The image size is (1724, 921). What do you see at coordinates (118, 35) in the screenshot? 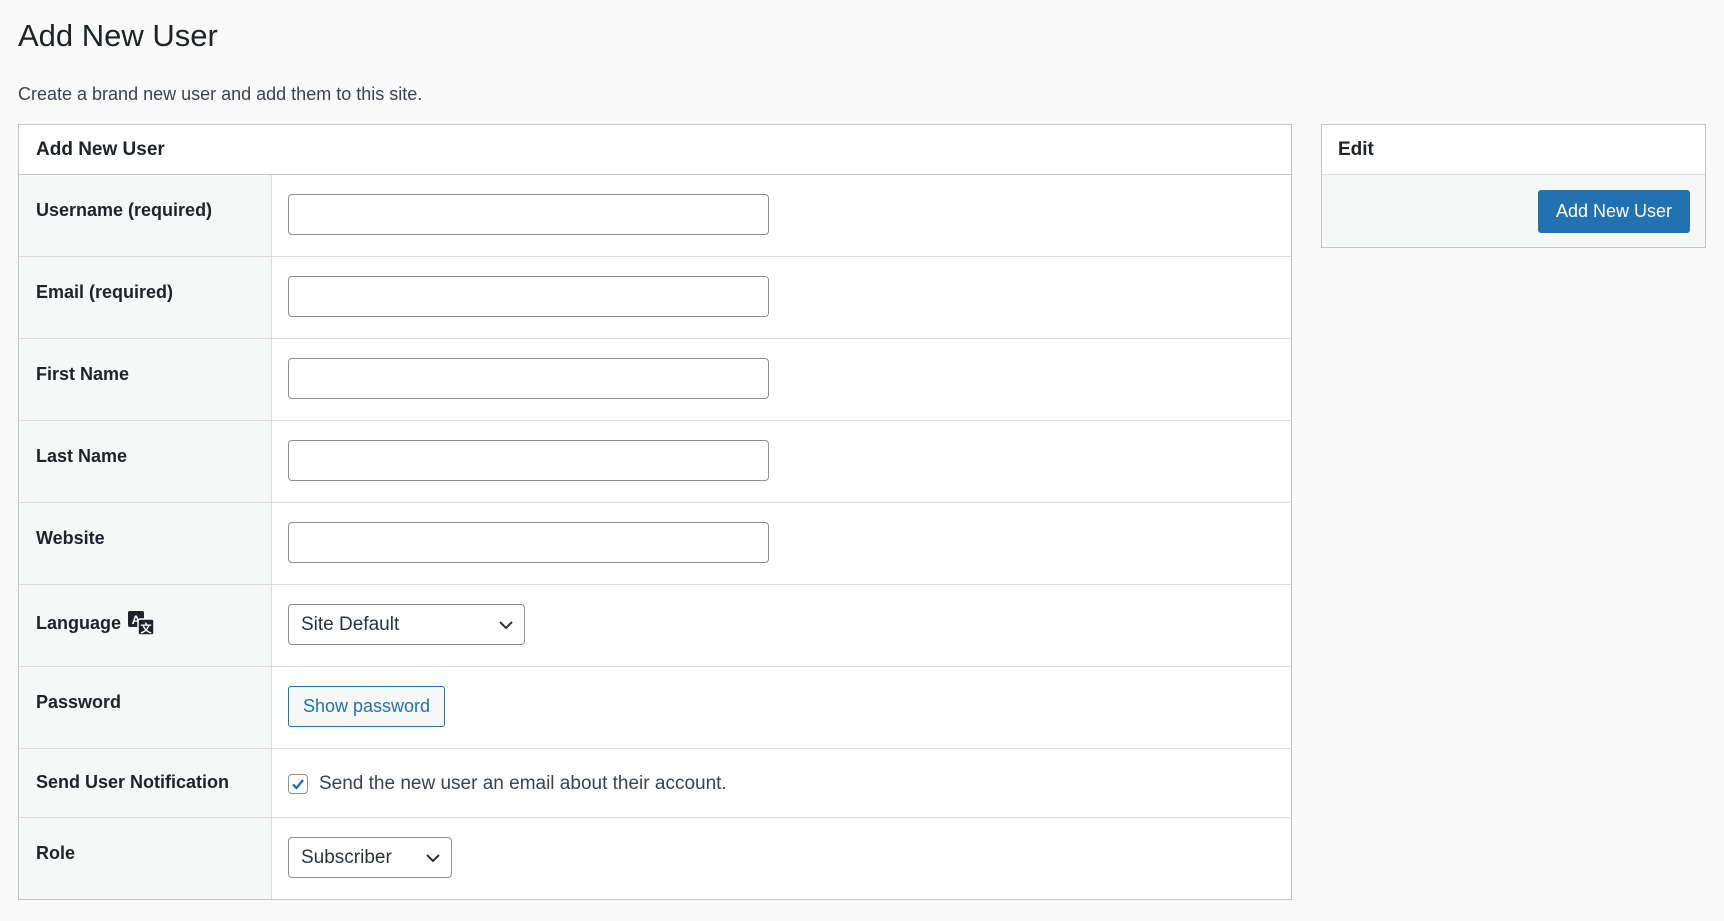
I see `page-title: Add New User` at bounding box center [118, 35].